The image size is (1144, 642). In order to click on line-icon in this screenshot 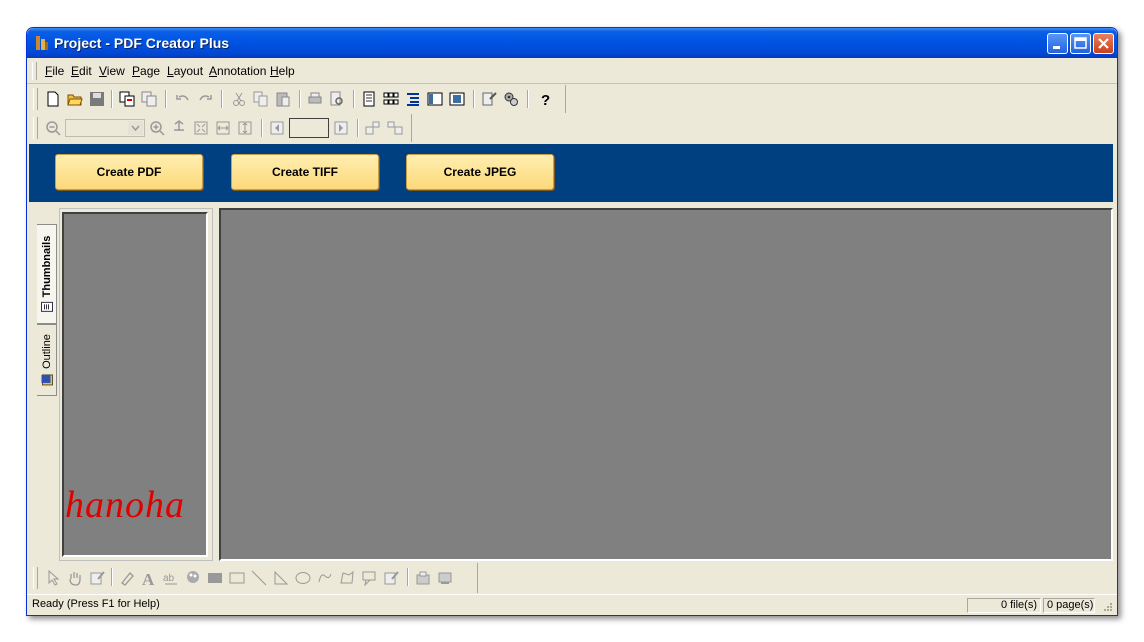, I will do `click(259, 578)`.